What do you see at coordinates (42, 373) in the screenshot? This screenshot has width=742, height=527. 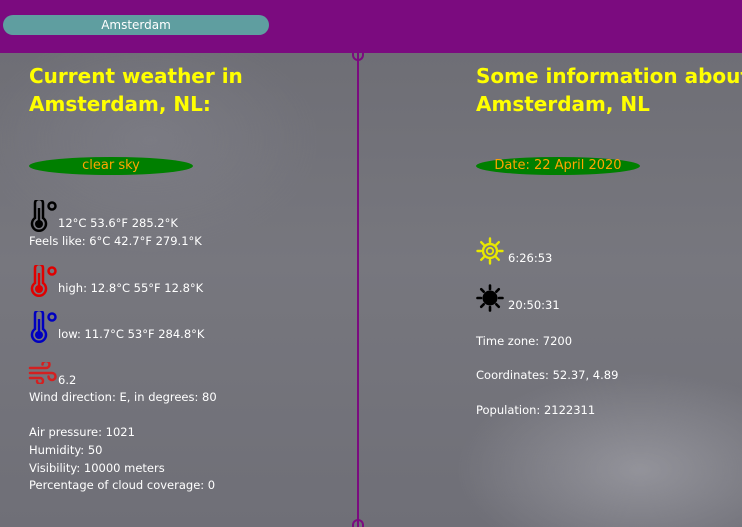 I see `wind-icon` at bounding box center [42, 373].